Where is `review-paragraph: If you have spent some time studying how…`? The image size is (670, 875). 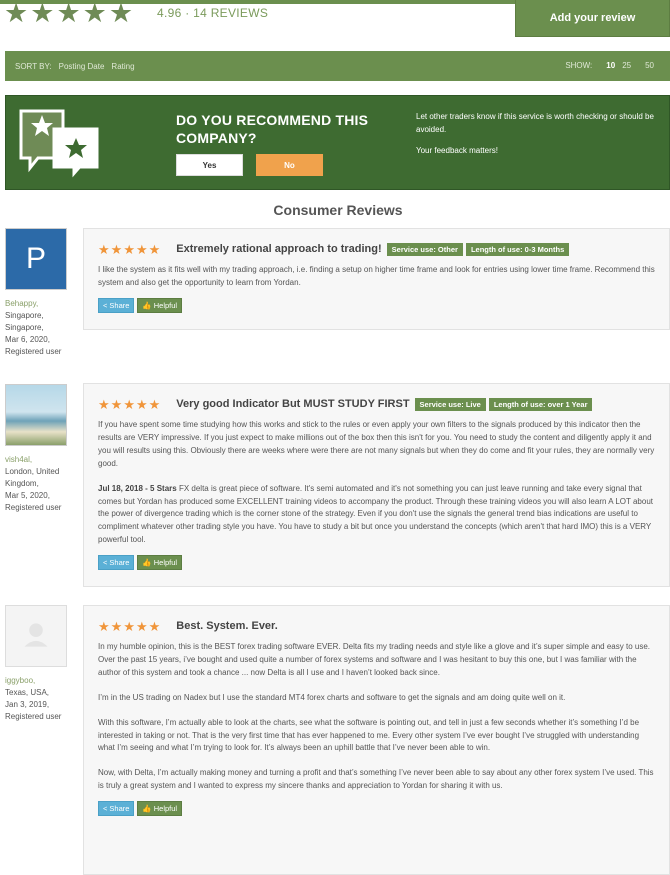
review-paragraph: If you have spent some time studying how… is located at coordinates (376, 444).